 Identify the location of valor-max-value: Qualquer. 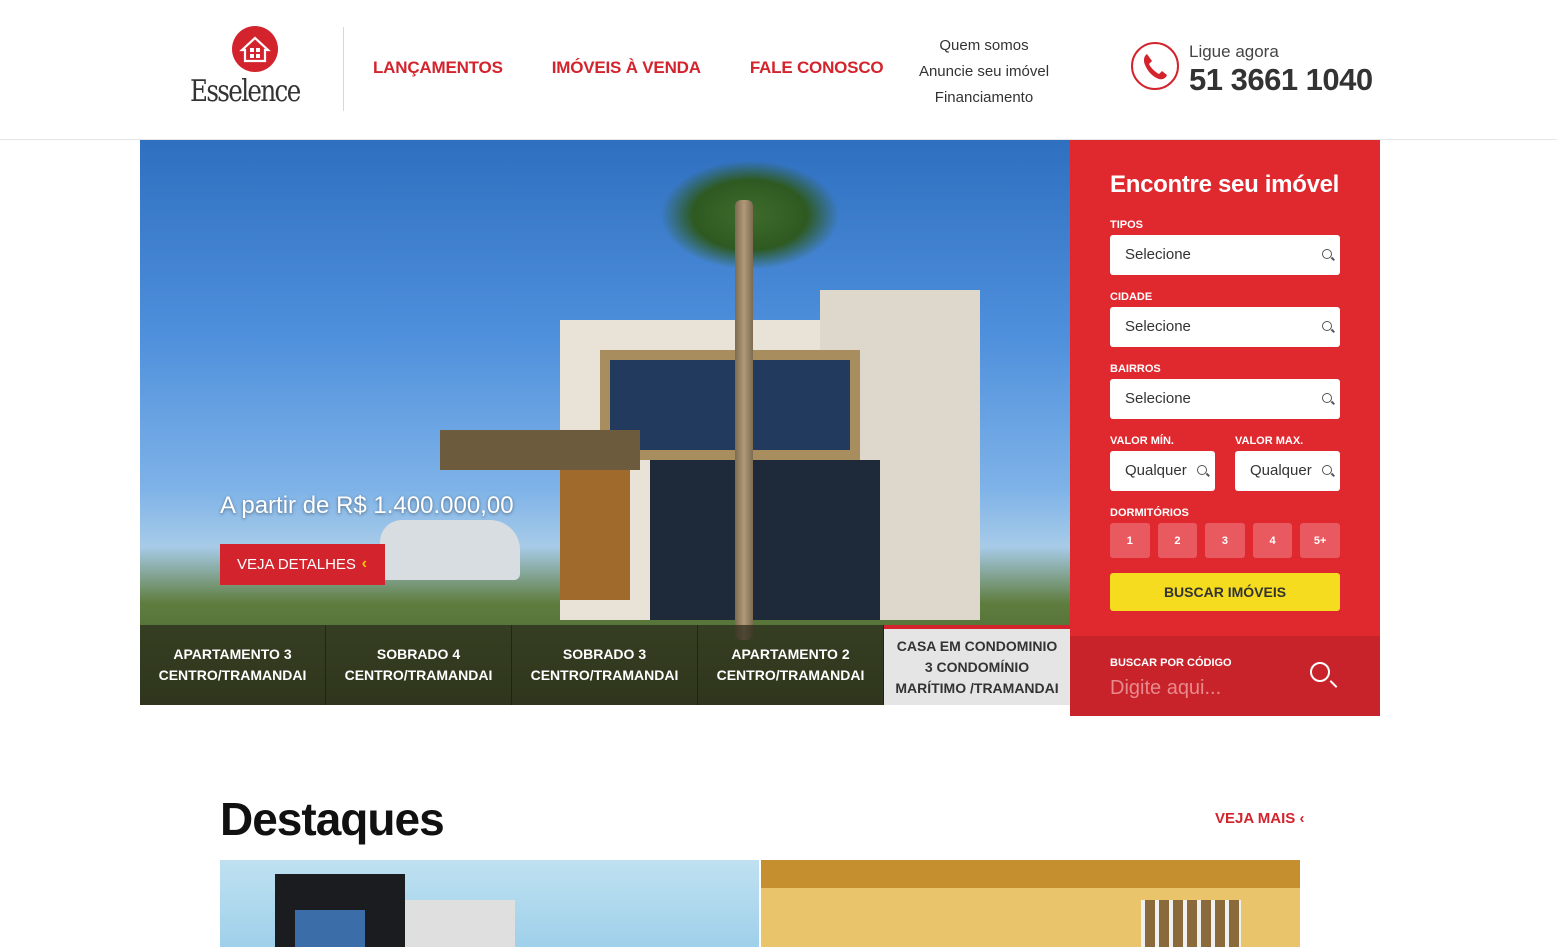
(1281, 470).